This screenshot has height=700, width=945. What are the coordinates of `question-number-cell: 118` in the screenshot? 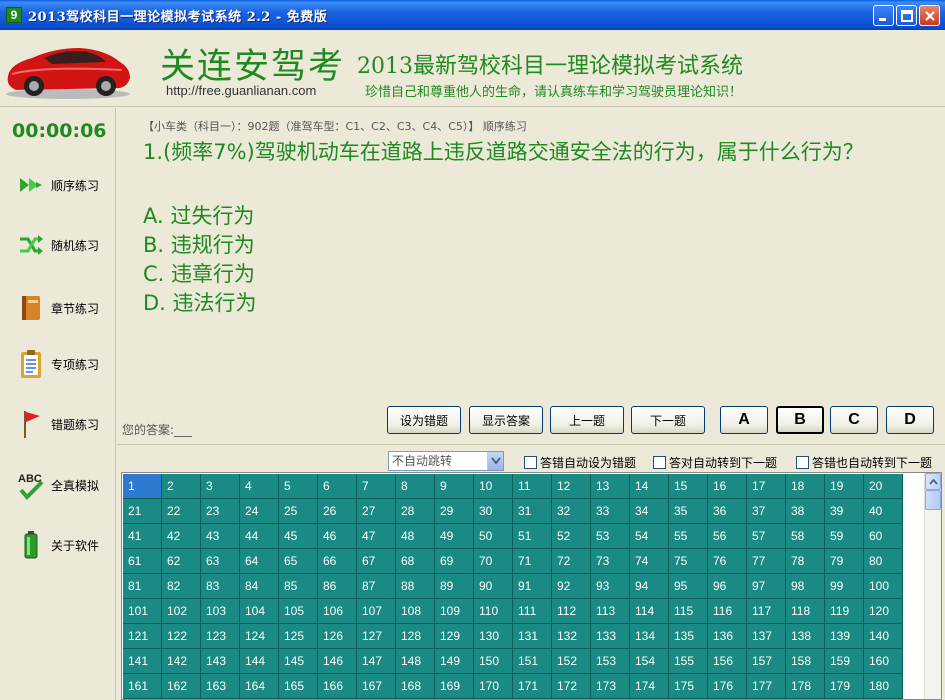 It's located at (805, 611).